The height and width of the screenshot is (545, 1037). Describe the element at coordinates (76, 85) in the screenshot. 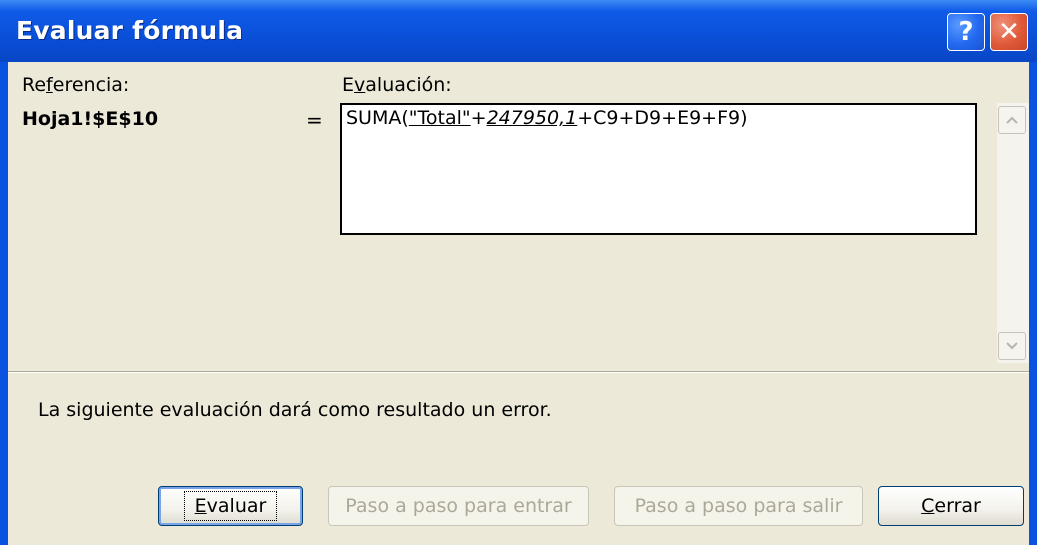

I see `reference-label: Referencia:` at that location.